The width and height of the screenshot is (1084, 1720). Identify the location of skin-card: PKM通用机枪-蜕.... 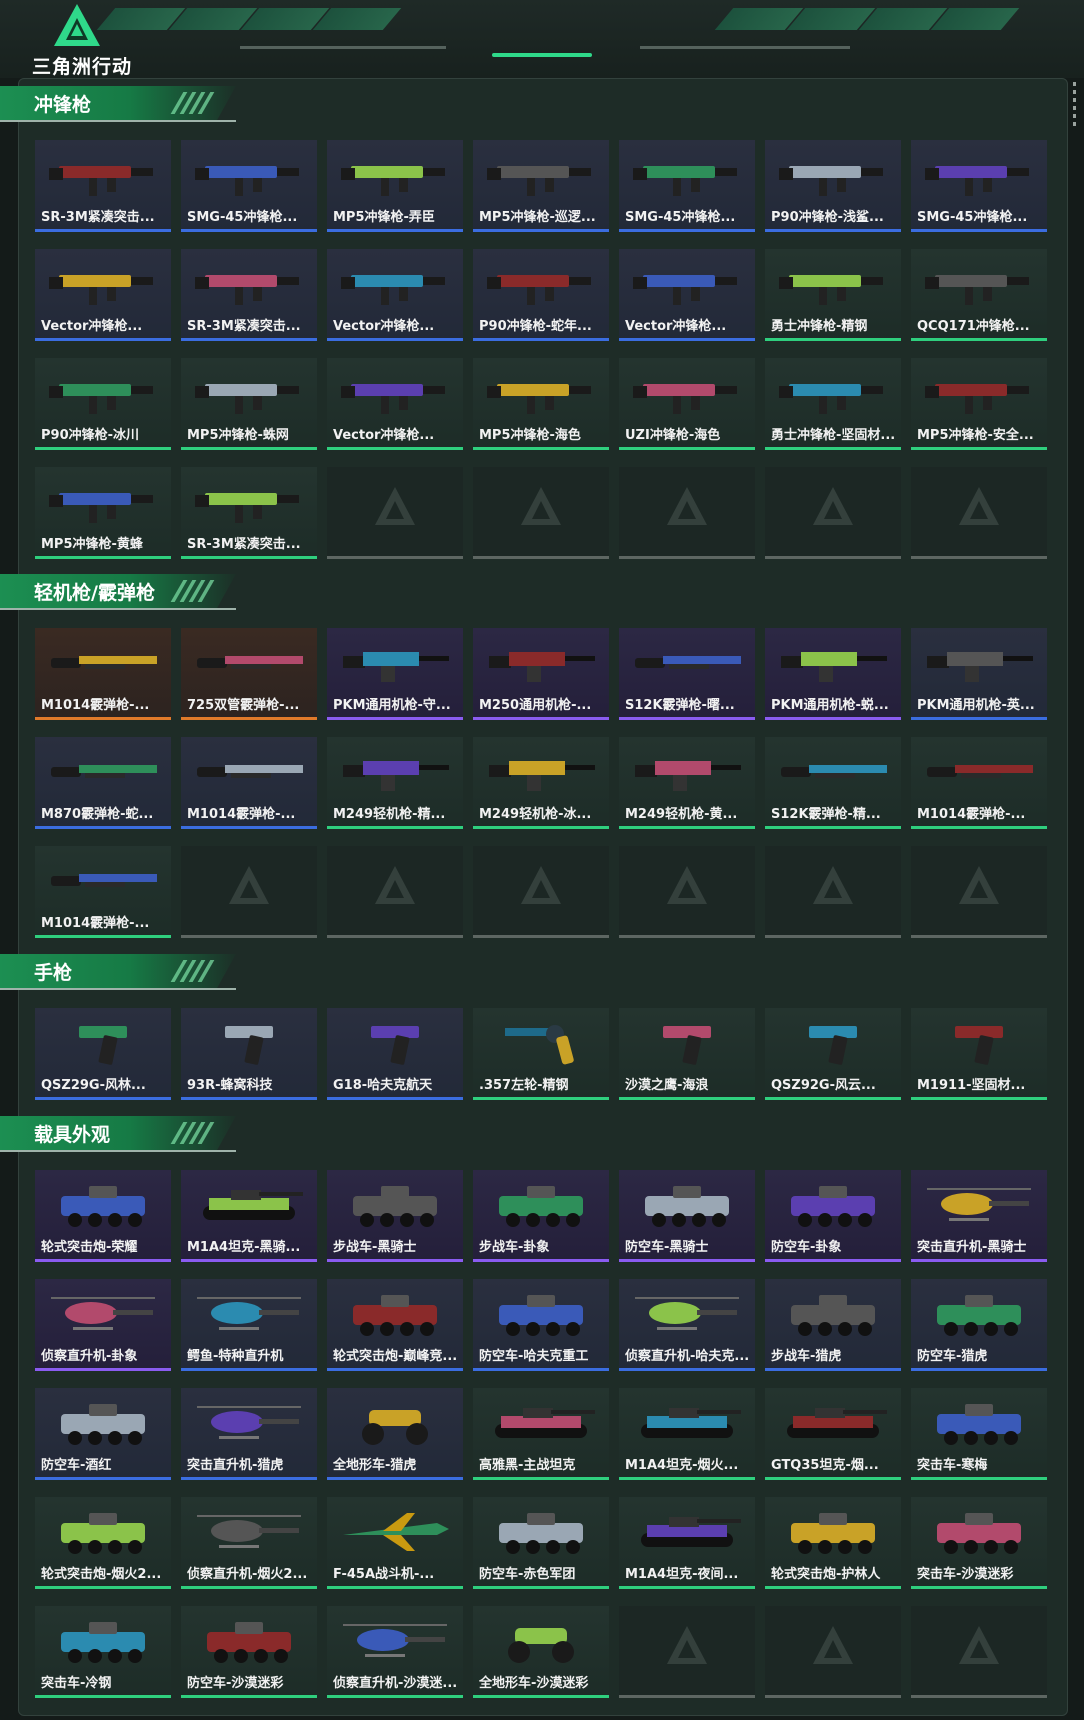
(833, 674).